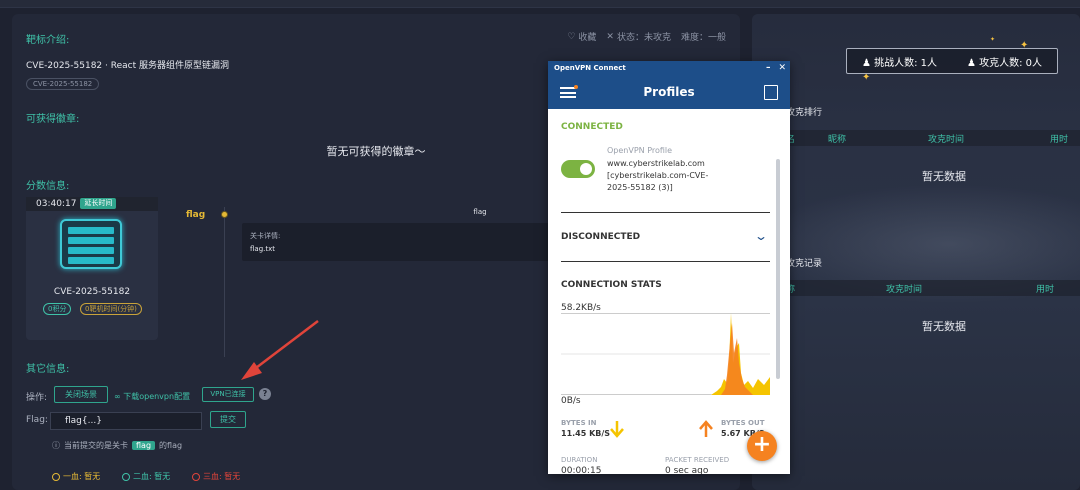 Image resolution: width=1080 pixels, height=490 pixels. What do you see at coordinates (916, 138) in the screenshot?
I see `ranking-header: 名 昵称 攻克时间 用时` at bounding box center [916, 138].